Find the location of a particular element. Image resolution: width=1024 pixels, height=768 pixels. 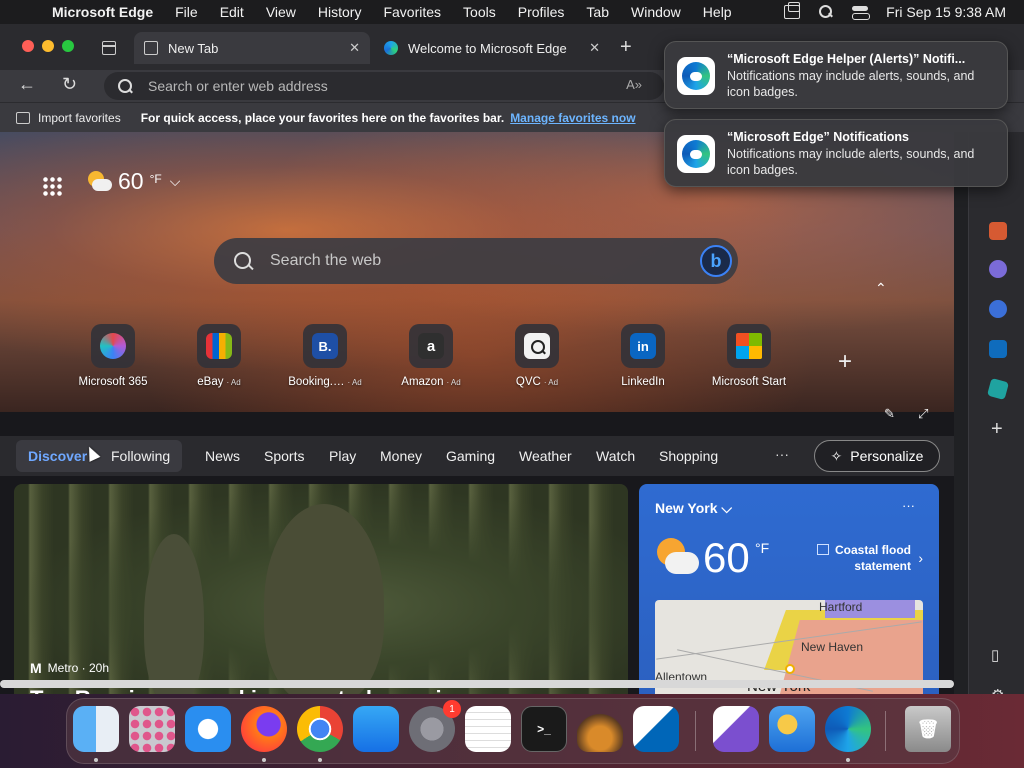

news-source-label: Metro · 20h is located at coordinates (78, 668).